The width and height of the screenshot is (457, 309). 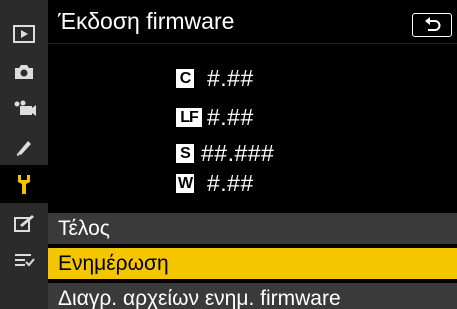 What do you see at coordinates (185, 153) in the screenshot?
I see `firmware-badge: S` at bounding box center [185, 153].